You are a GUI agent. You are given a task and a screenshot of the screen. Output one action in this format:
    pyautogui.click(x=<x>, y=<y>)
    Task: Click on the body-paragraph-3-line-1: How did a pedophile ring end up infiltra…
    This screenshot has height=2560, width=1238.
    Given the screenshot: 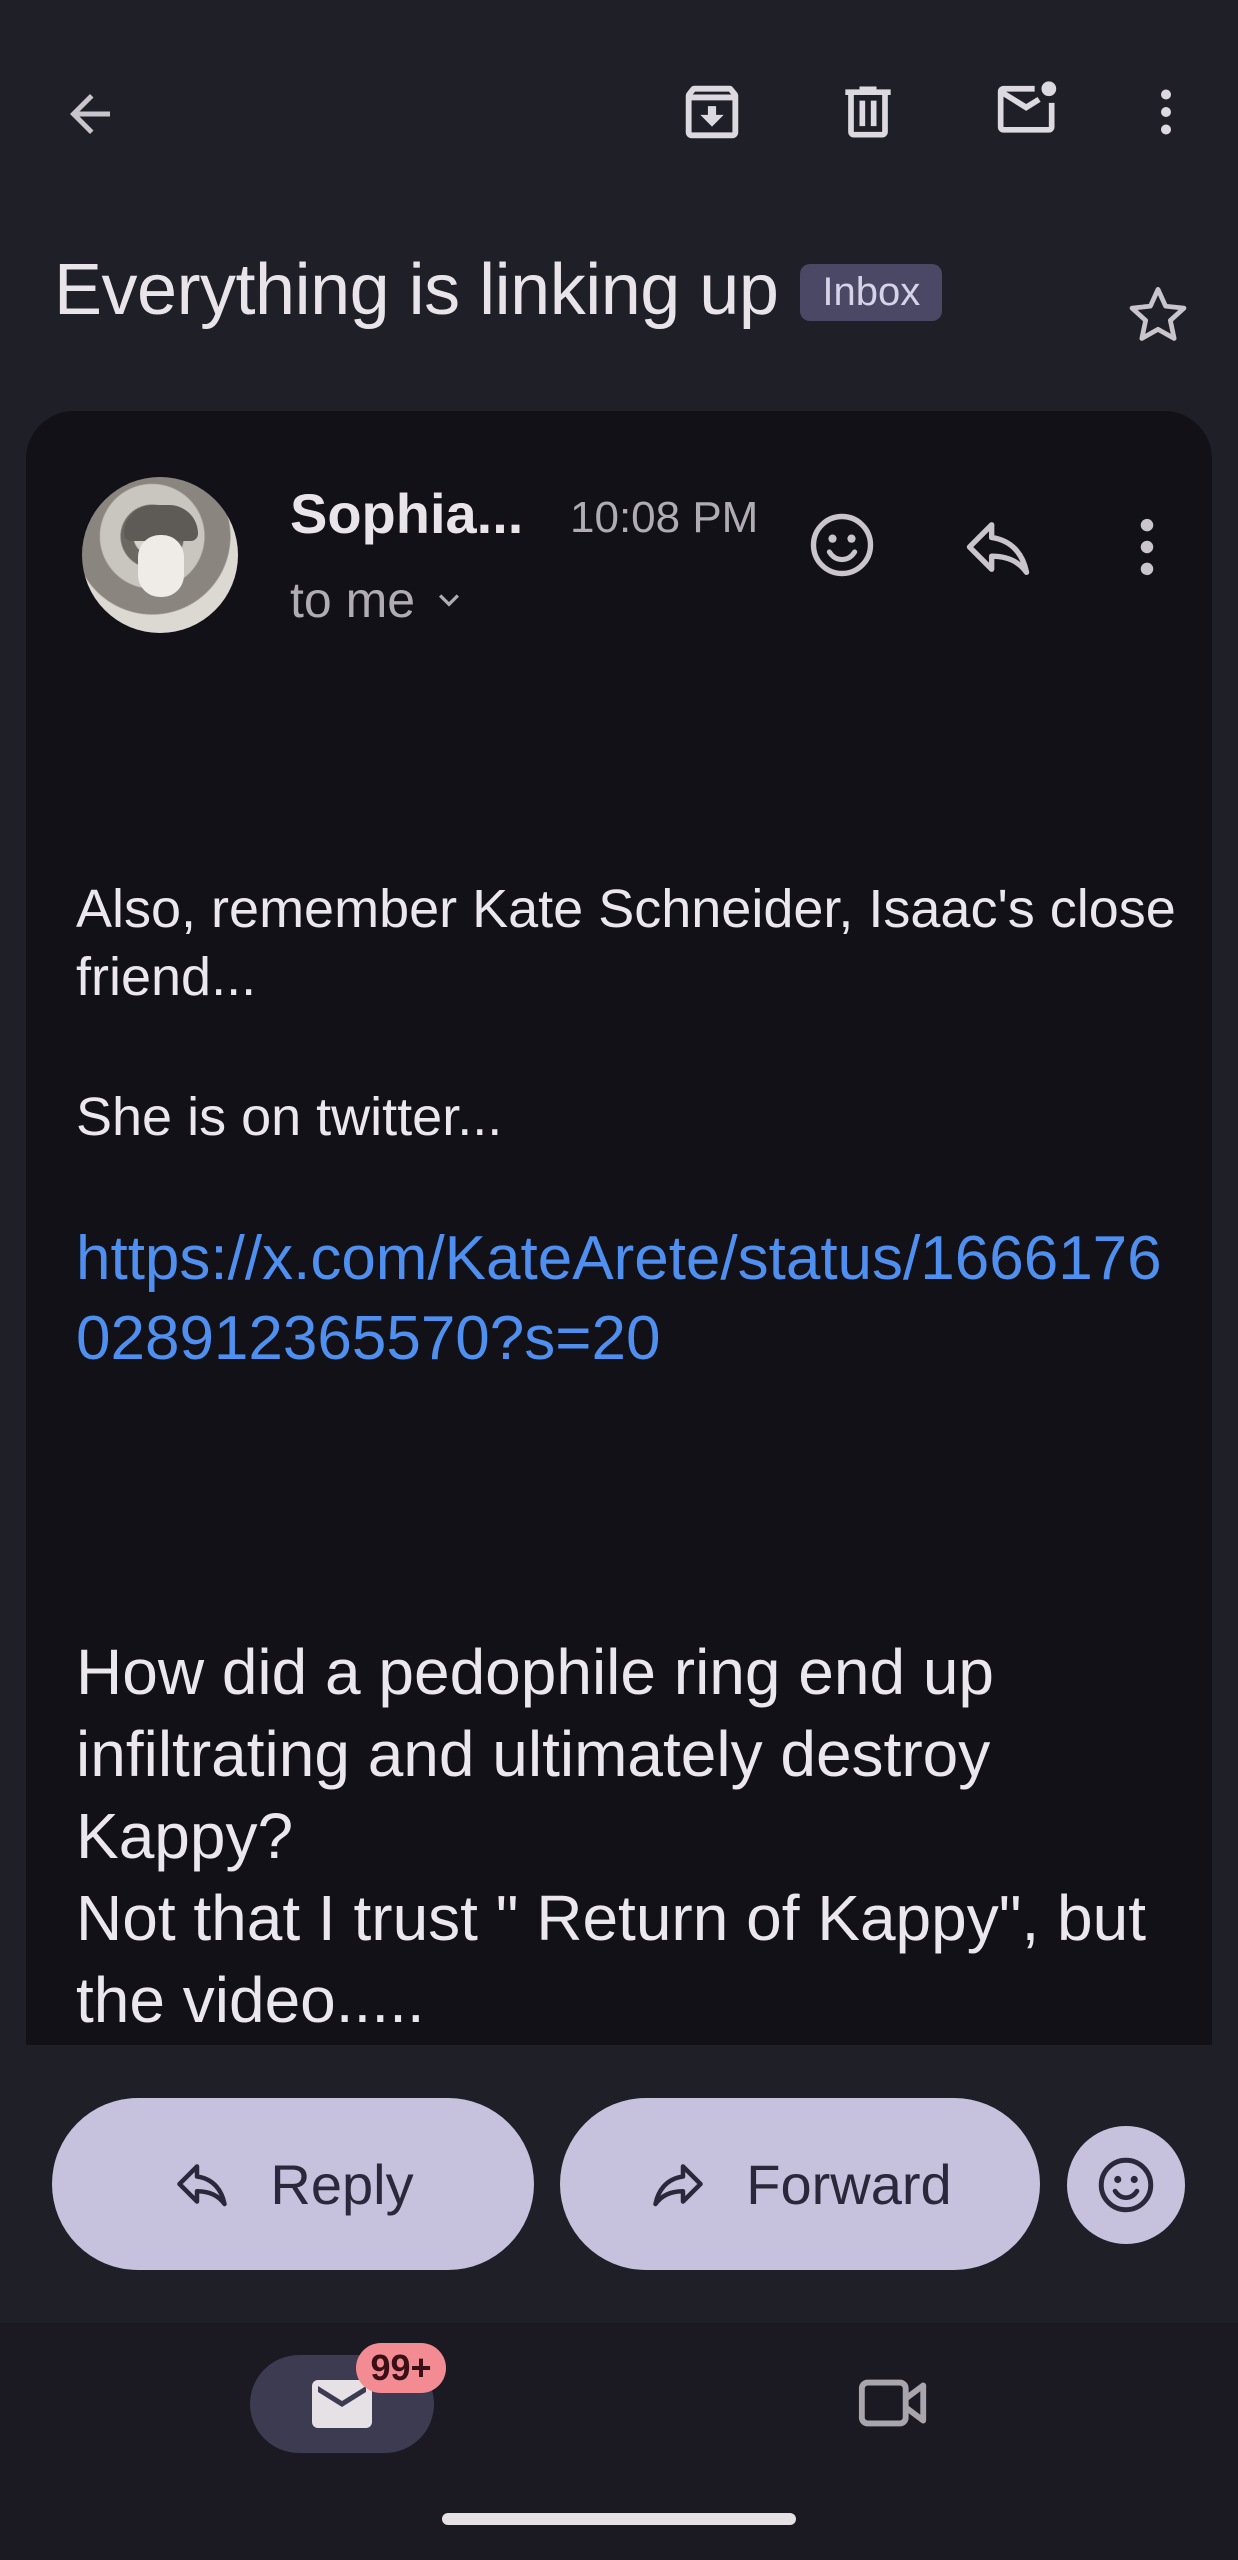 What is the action you would take?
    pyautogui.click(x=535, y=1754)
    